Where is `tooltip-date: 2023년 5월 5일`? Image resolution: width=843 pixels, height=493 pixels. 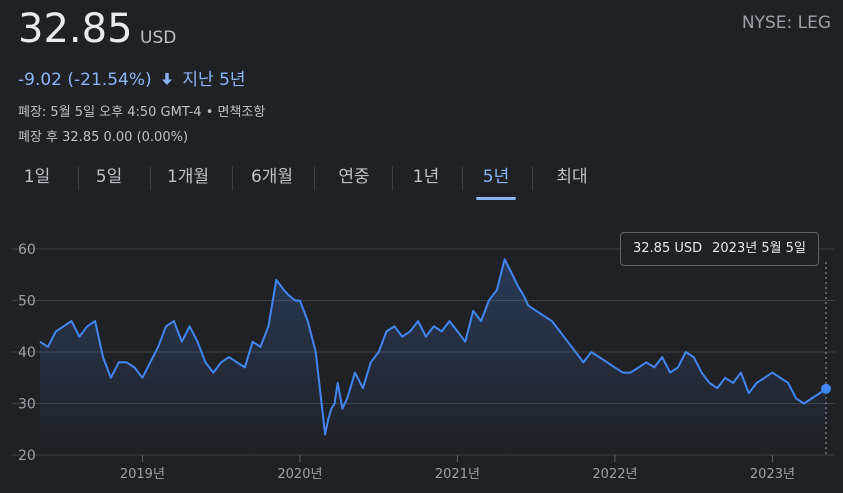
tooltip-date: 2023년 5월 5일 is located at coordinates (759, 248).